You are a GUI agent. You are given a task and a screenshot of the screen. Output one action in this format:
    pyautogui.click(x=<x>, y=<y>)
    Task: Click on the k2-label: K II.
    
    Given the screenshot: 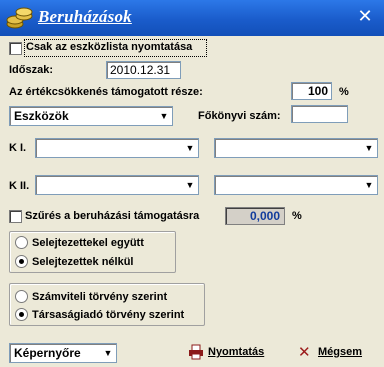 What is the action you would take?
    pyautogui.click(x=19, y=186)
    